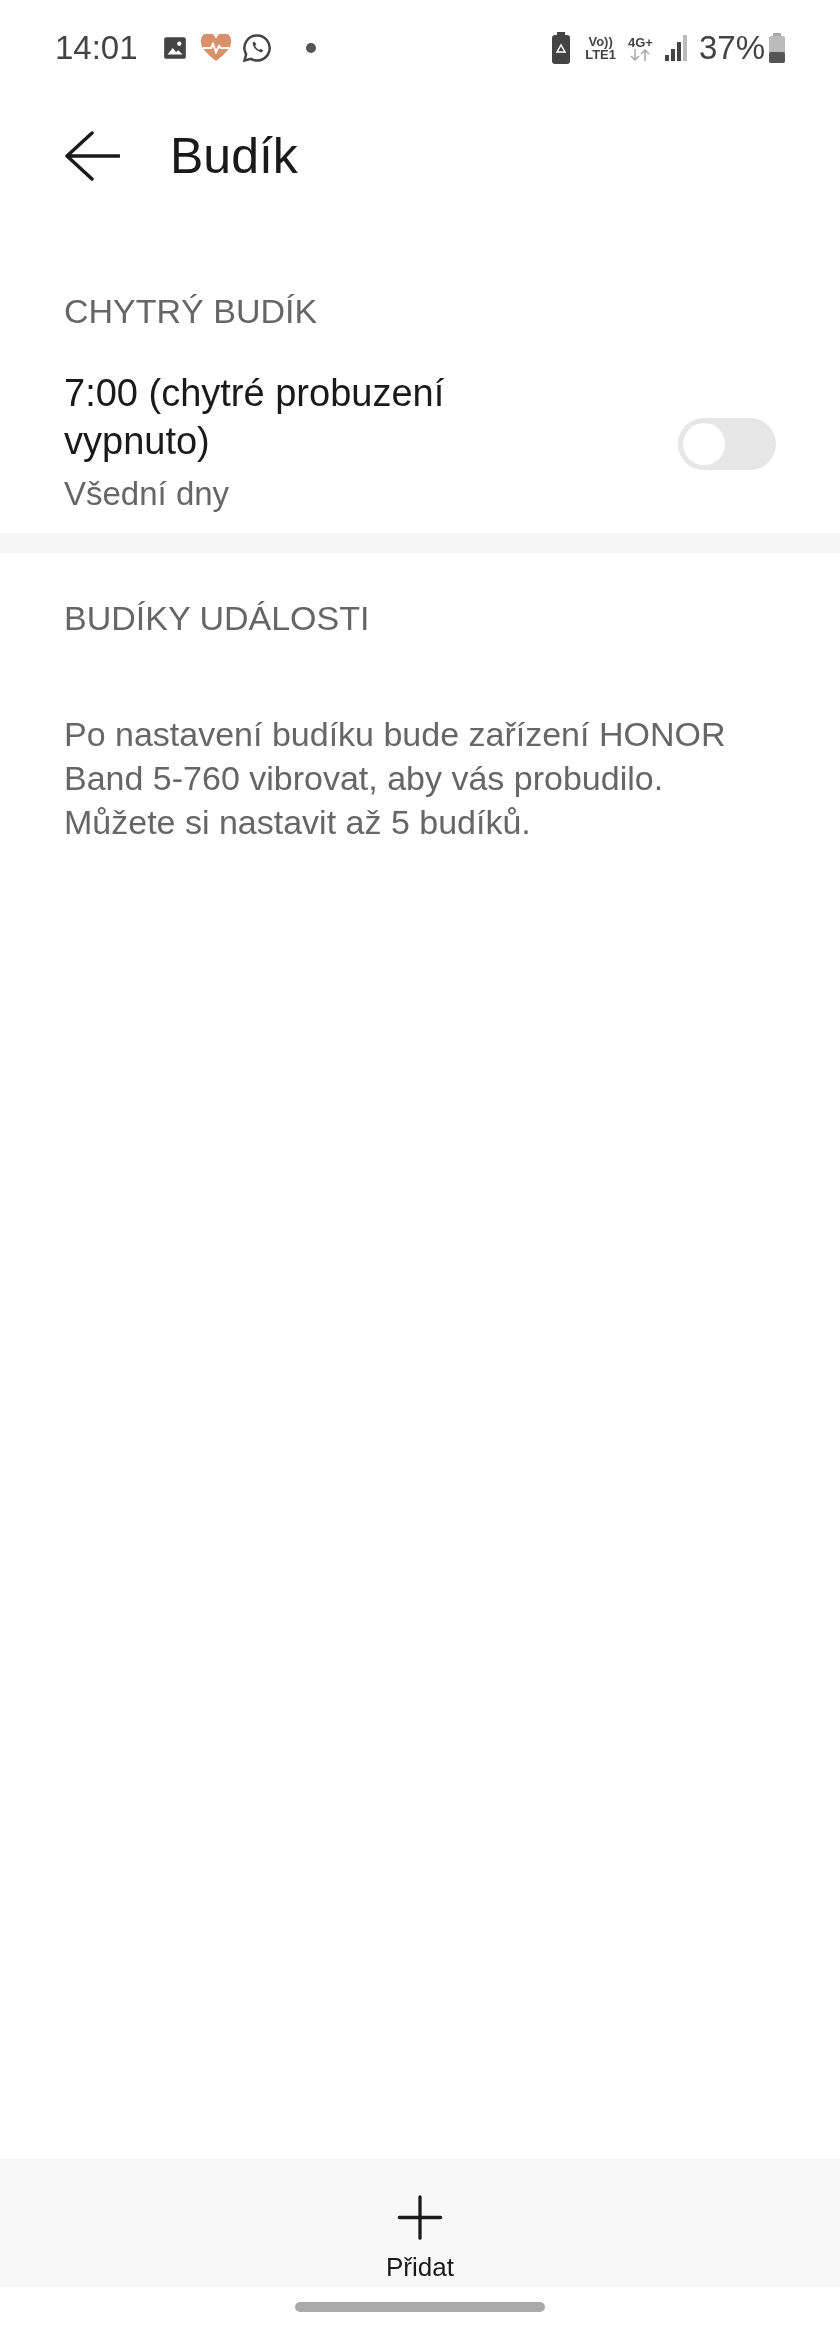  Describe the element at coordinates (395, 778) in the screenshot. I see `description-text: Po nastavení budíku bude zařízení HONOR Band 5-760 vibrovat, aby vás probudilo. Můžete si nastavit až 5 budíků.` at that location.